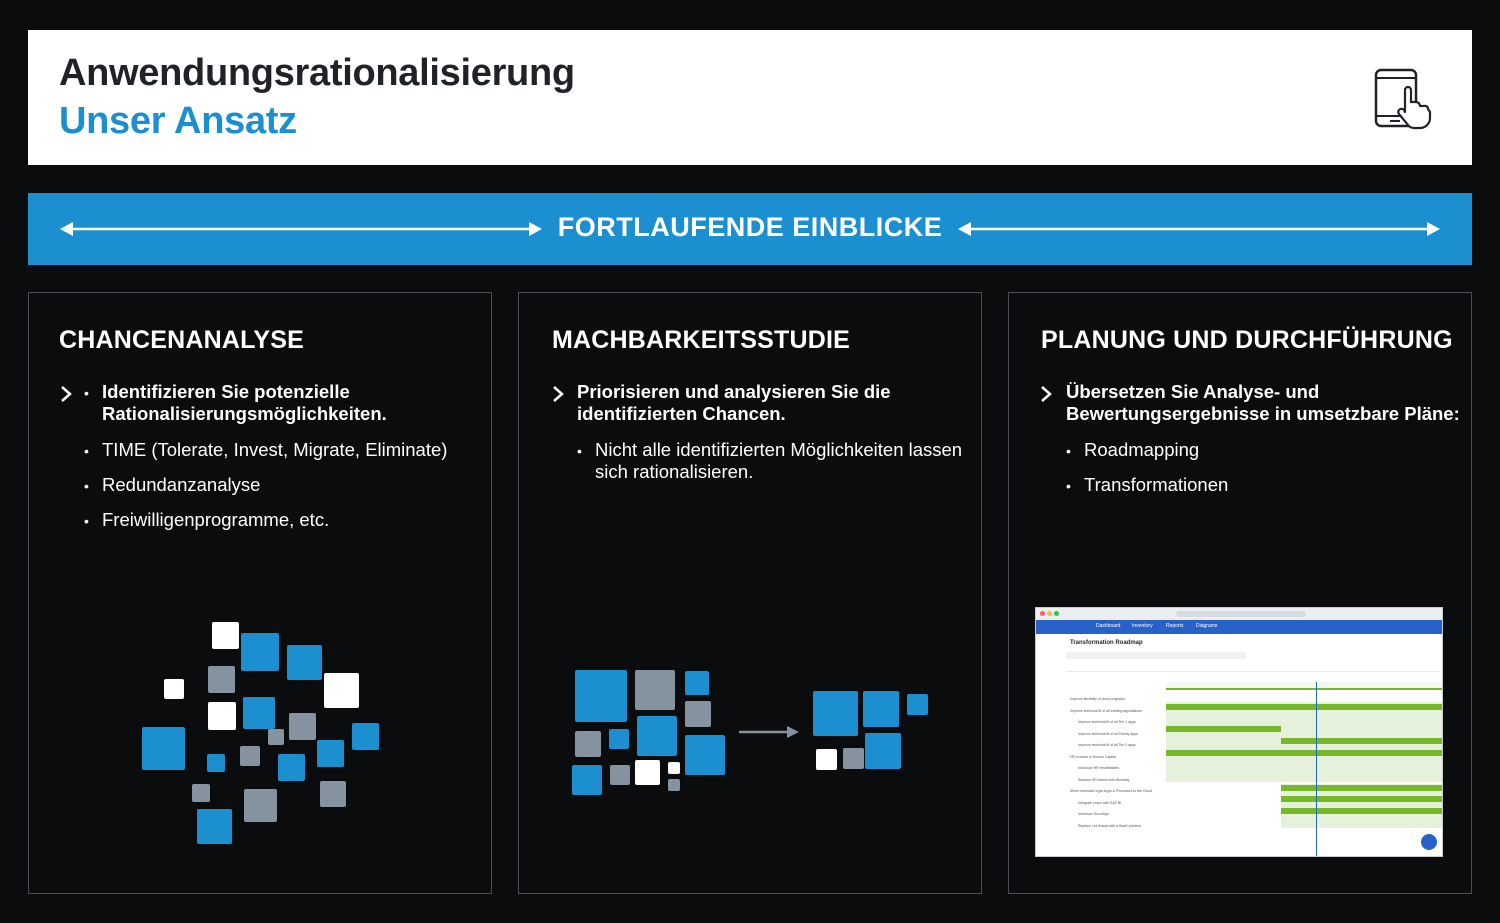  What do you see at coordinates (1156, 655) in the screenshot?
I see `filter-bar` at bounding box center [1156, 655].